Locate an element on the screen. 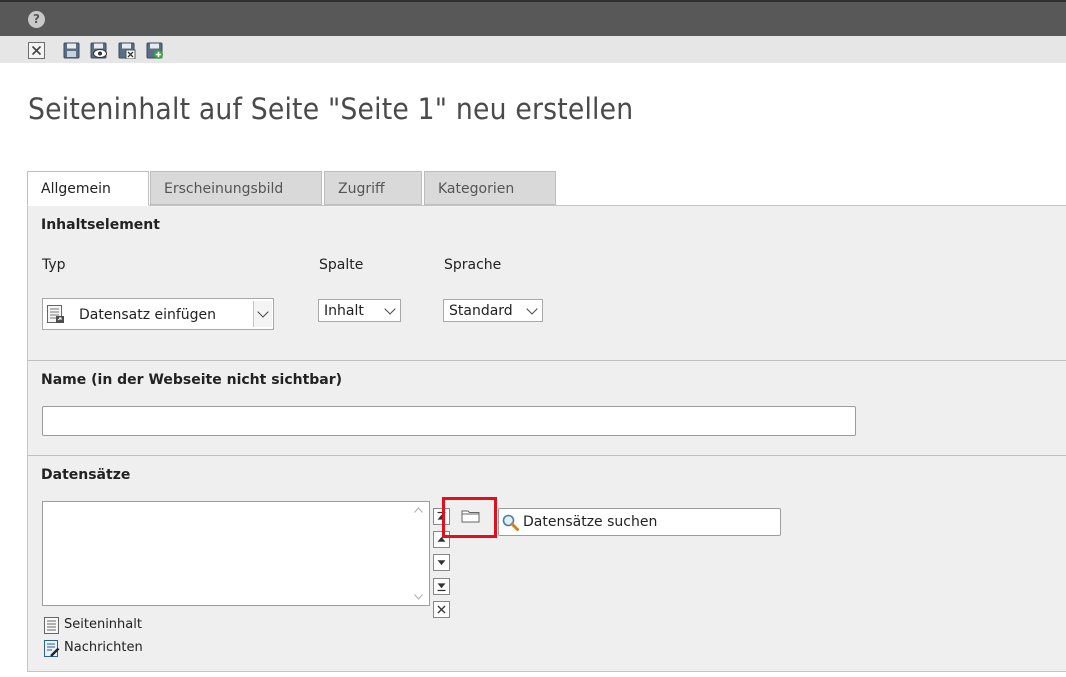 This screenshot has width=1066, height=677. save-new-icon is located at coordinates (155, 50).